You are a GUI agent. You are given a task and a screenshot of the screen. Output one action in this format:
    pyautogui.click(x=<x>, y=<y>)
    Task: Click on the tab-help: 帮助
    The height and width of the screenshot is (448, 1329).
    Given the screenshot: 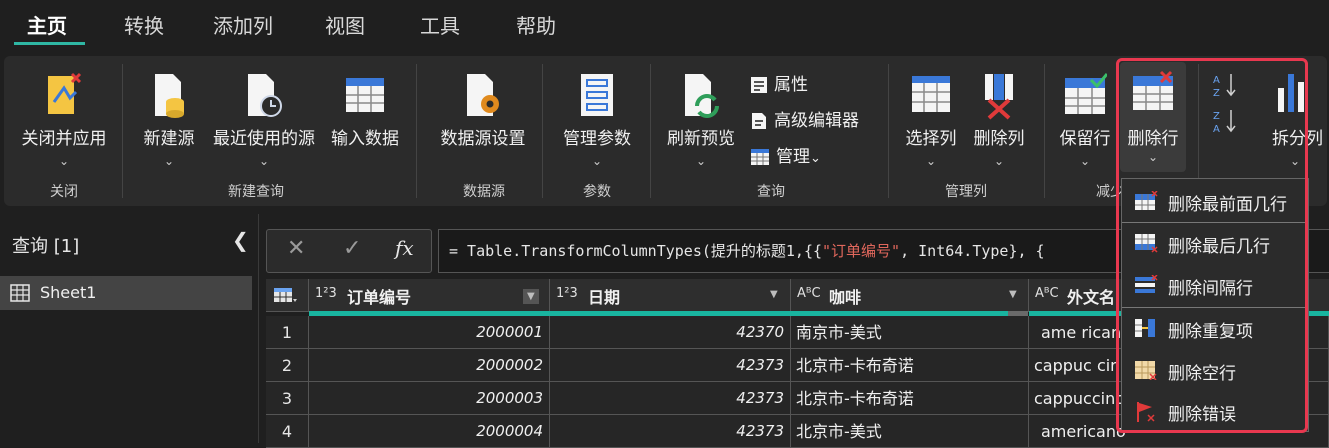 What is the action you would take?
    pyautogui.click(x=536, y=24)
    